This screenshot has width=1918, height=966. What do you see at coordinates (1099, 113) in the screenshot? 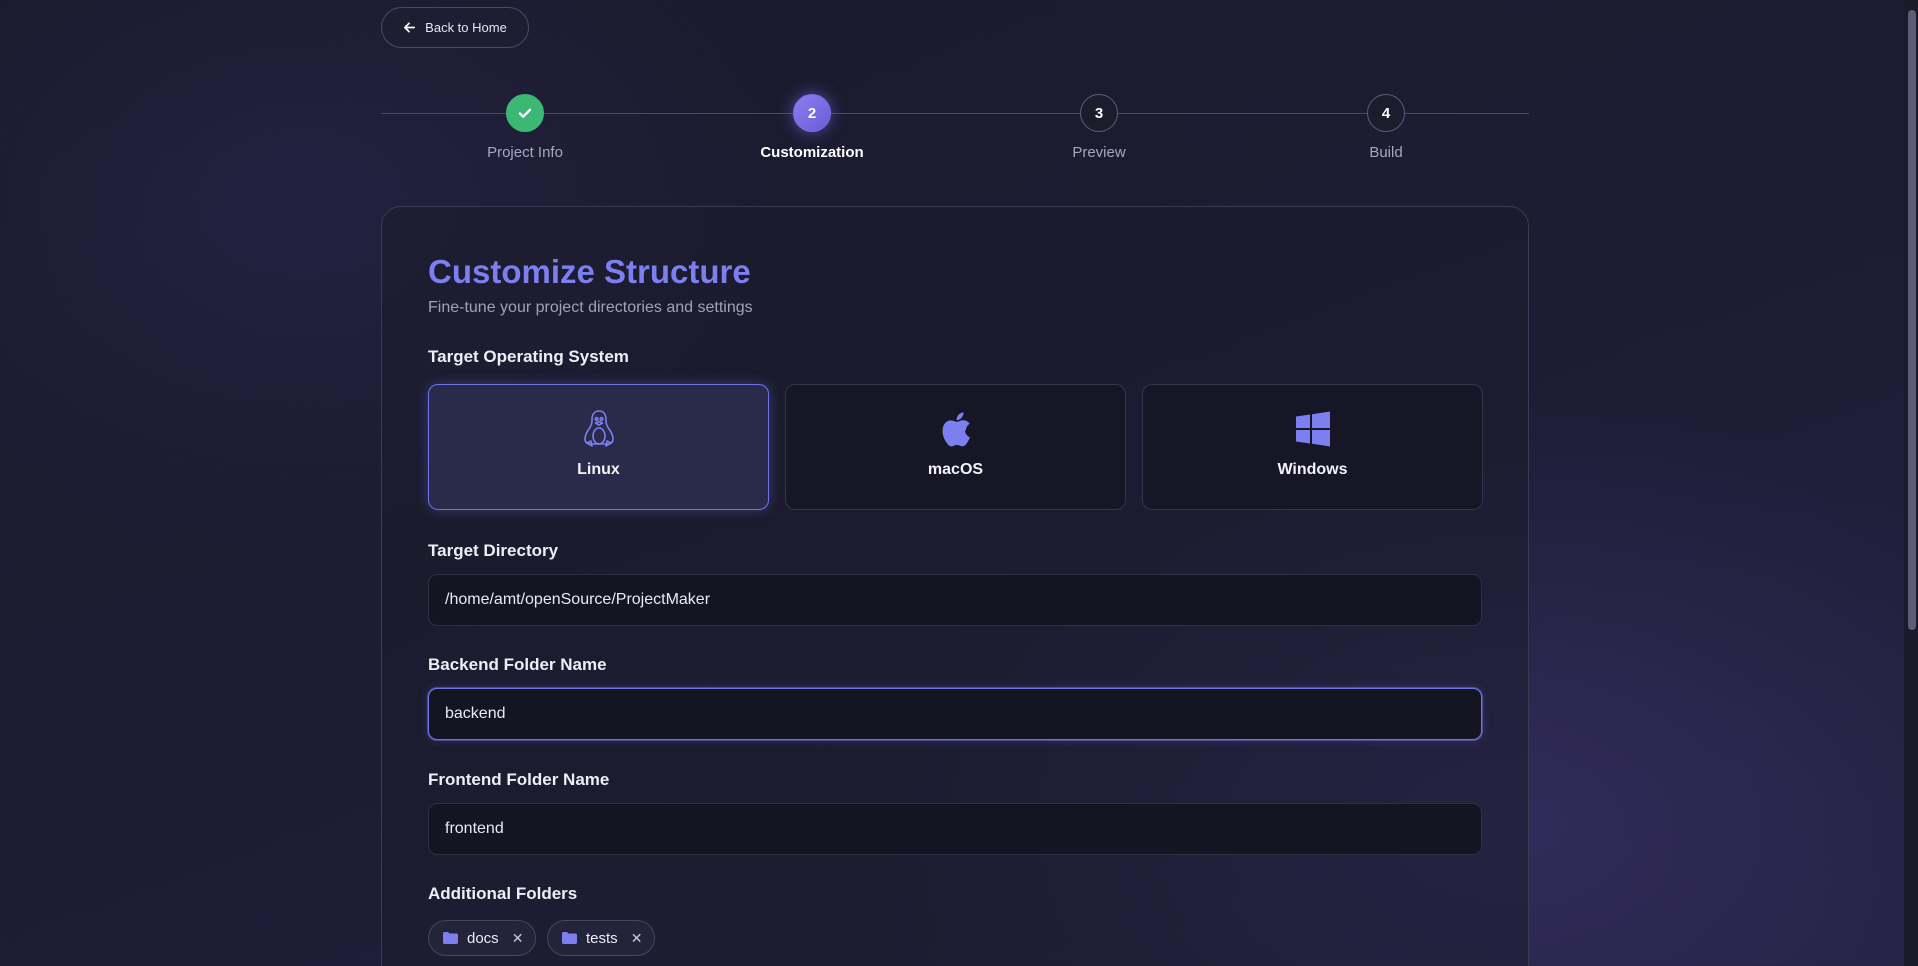
I see `step-3-circle: 3` at bounding box center [1099, 113].